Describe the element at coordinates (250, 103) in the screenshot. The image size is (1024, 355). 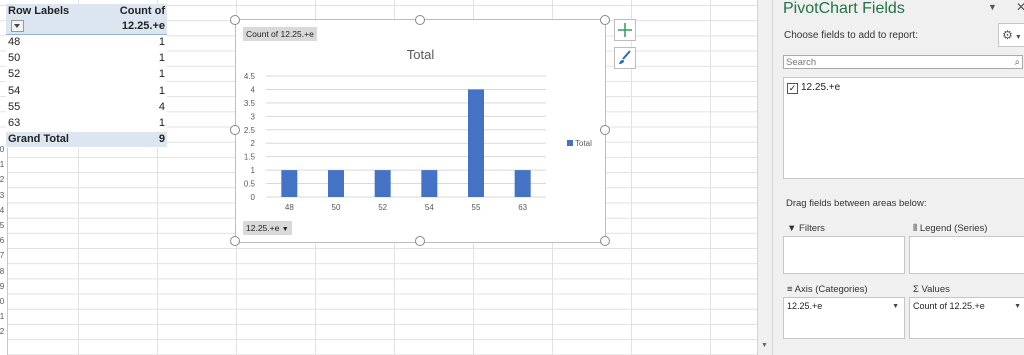
I see `y-tick-label: 3.5` at that location.